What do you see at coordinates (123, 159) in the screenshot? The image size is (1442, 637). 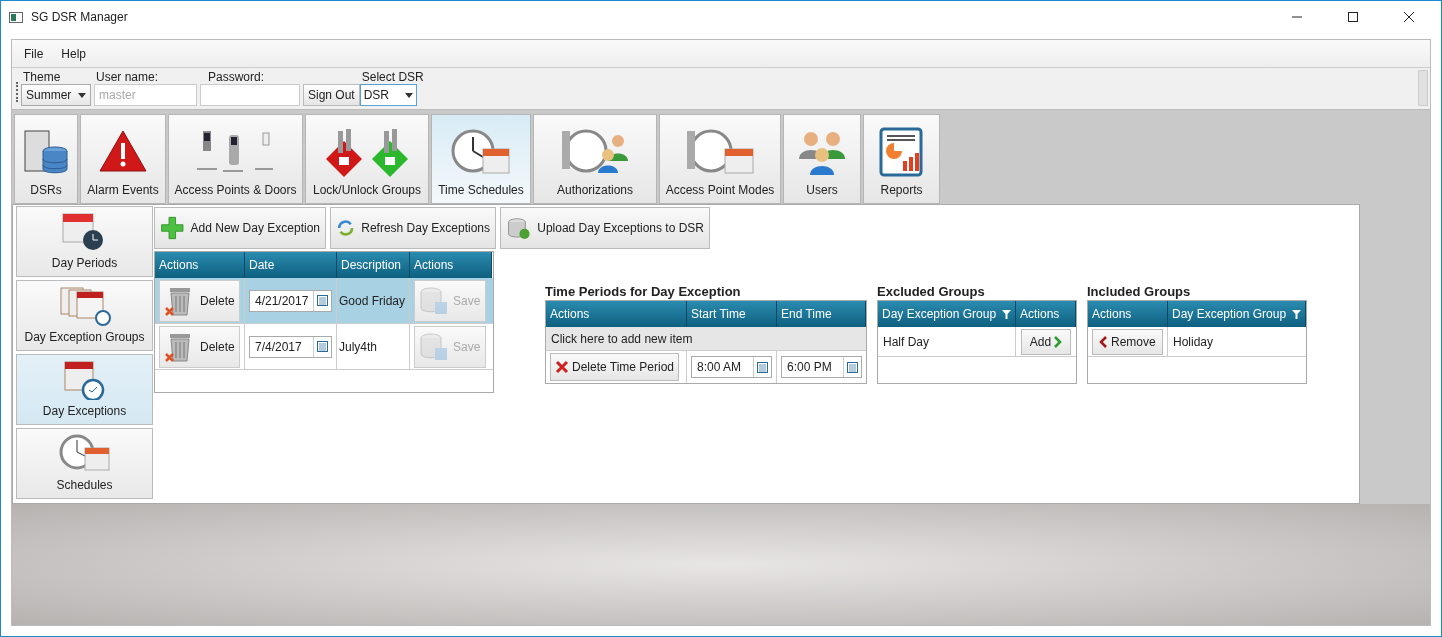 I see `main-tab: Alarm Events` at bounding box center [123, 159].